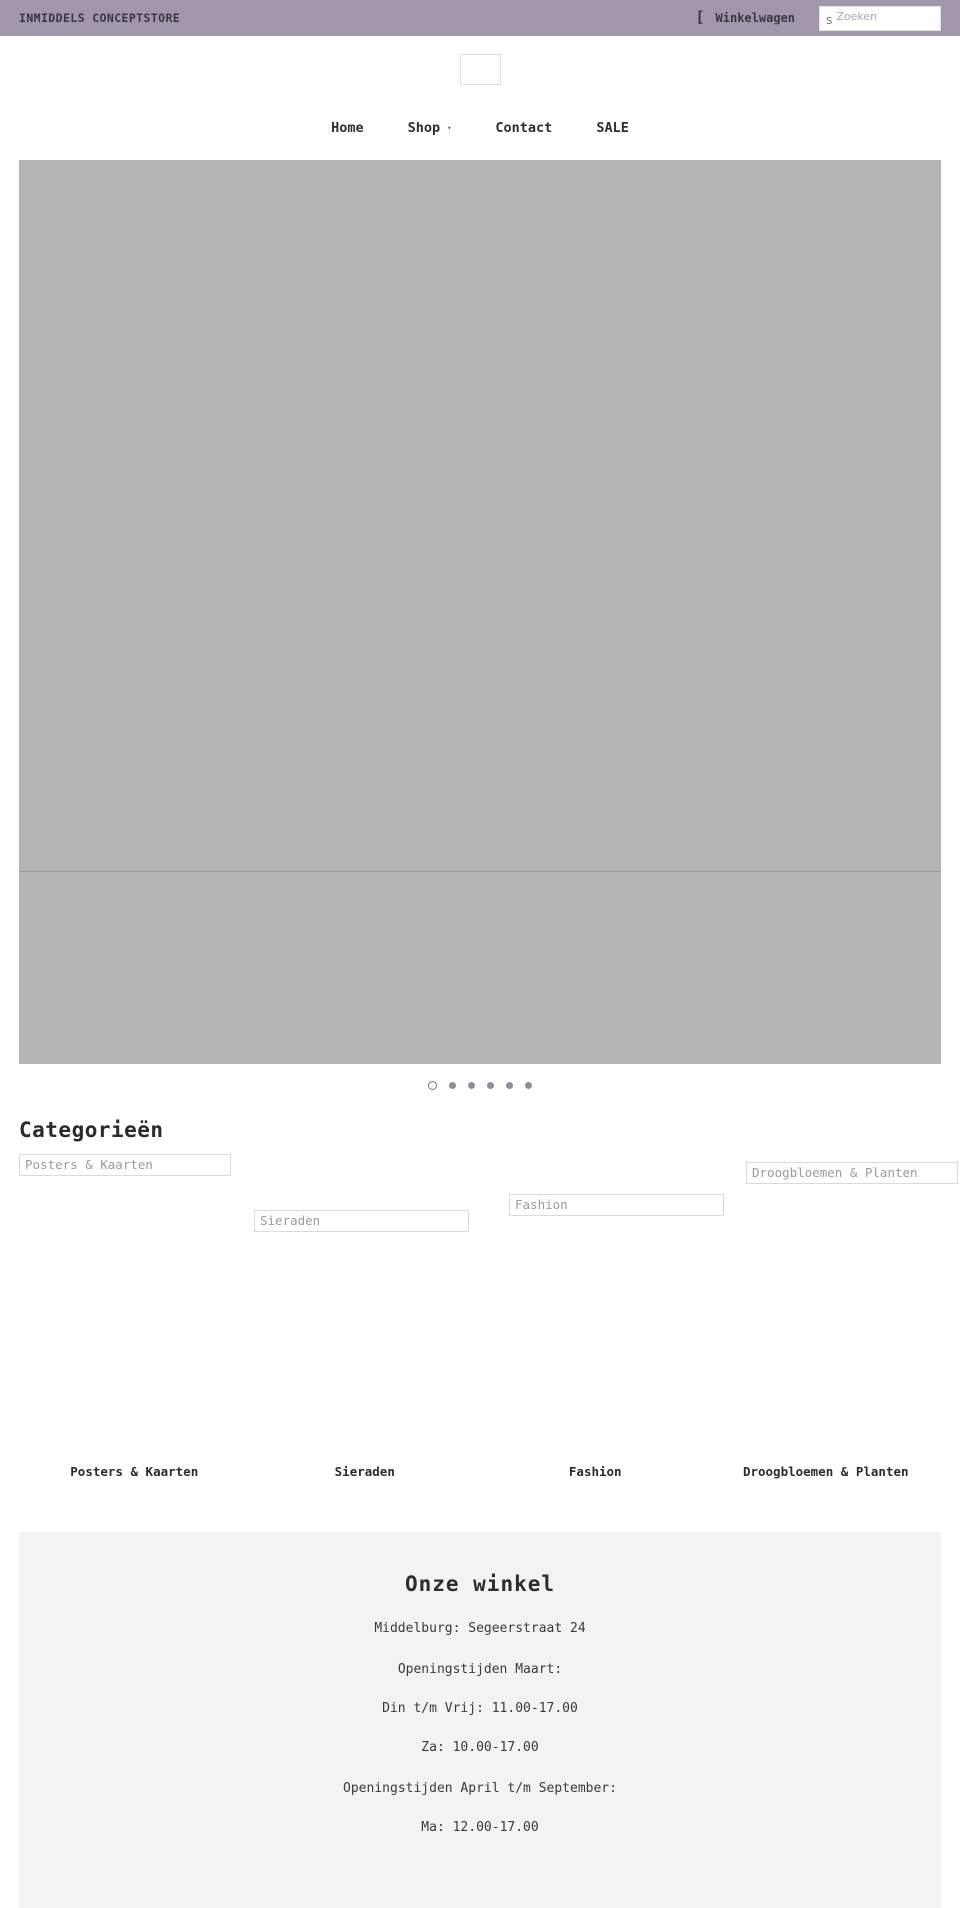  What do you see at coordinates (700, 16) in the screenshot?
I see `shopping-bag-icon: [` at bounding box center [700, 16].